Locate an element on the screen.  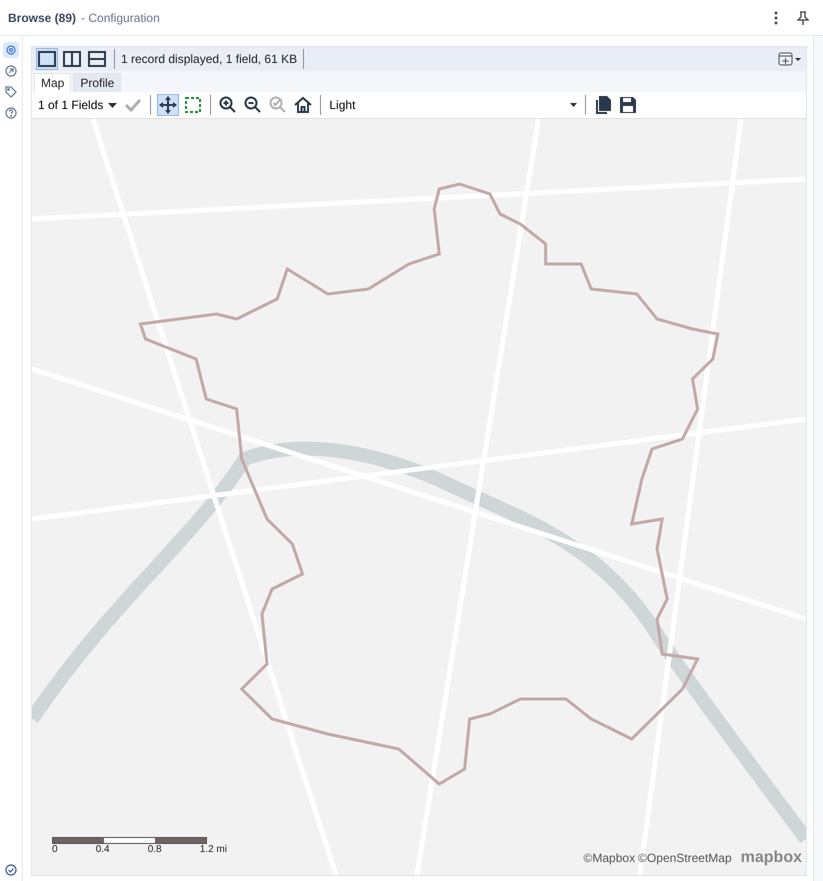
panel-title: Browse (89) is located at coordinates (42, 17).